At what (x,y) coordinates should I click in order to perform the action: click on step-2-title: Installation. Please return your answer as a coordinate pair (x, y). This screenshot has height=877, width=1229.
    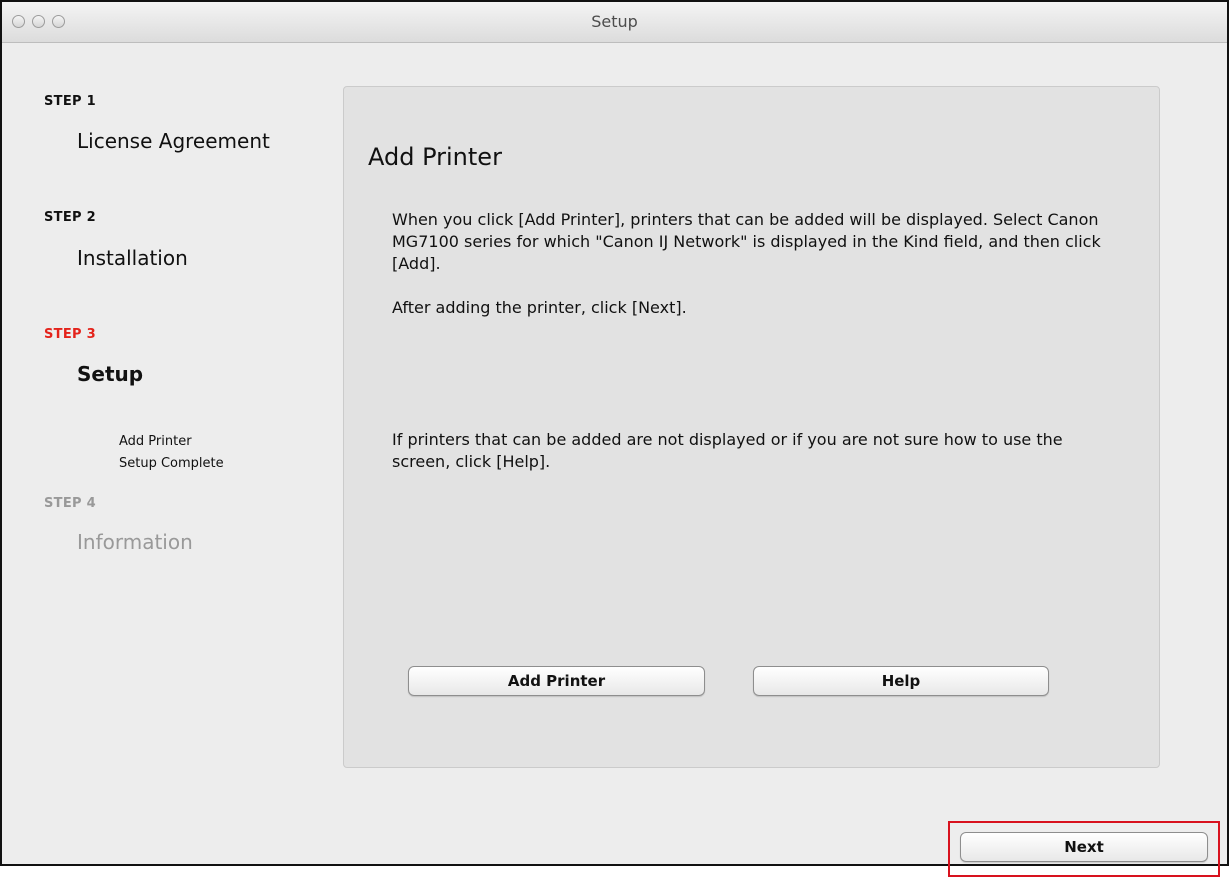
    Looking at the image, I should click on (132, 258).